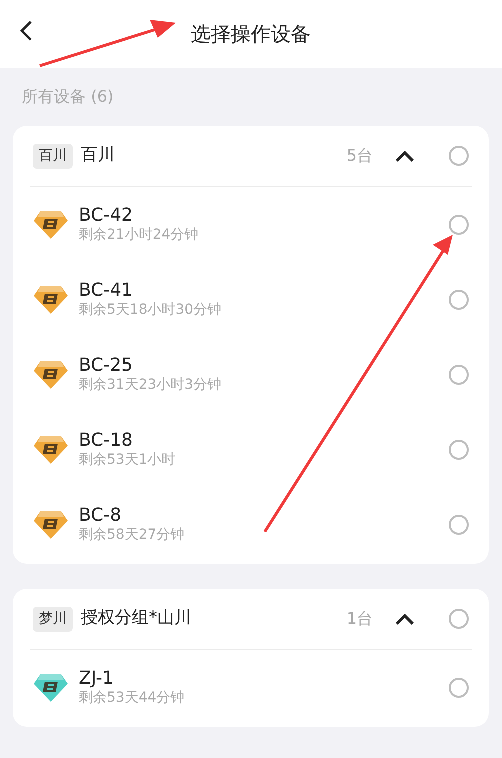  I want to click on device-name: ZJ-1, so click(97, 679).